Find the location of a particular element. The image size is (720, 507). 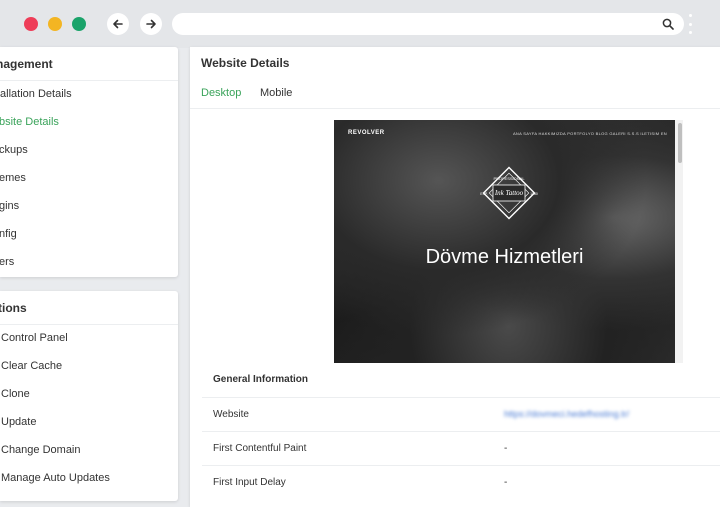

actions-title: tions is located at coordinates (13, 308).